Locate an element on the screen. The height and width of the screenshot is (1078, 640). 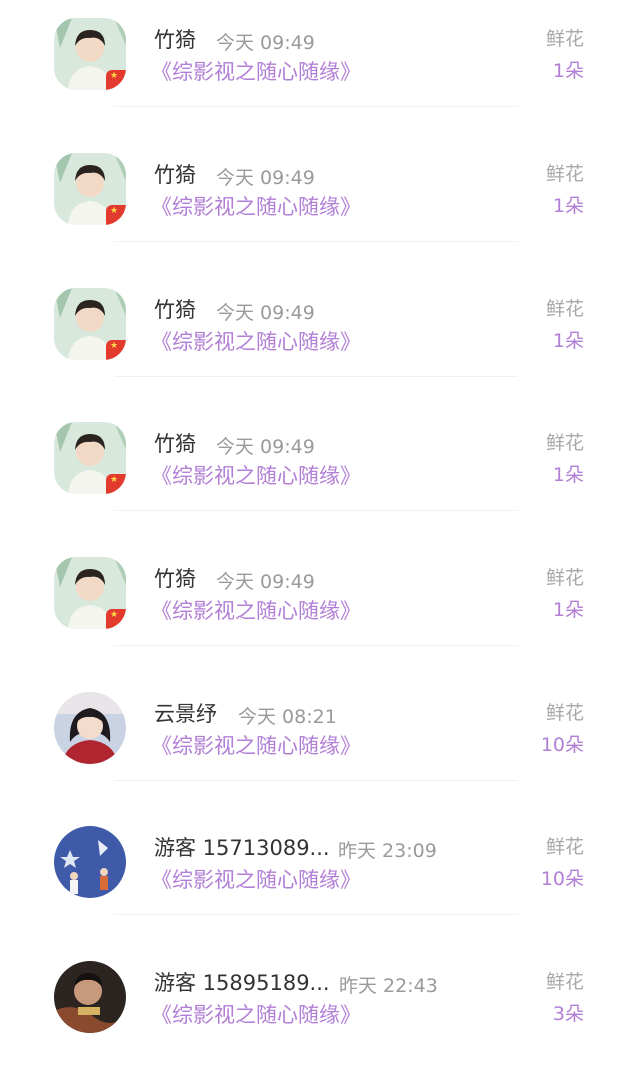
user-name: 云景纾 is located at coordinates (185, 713).